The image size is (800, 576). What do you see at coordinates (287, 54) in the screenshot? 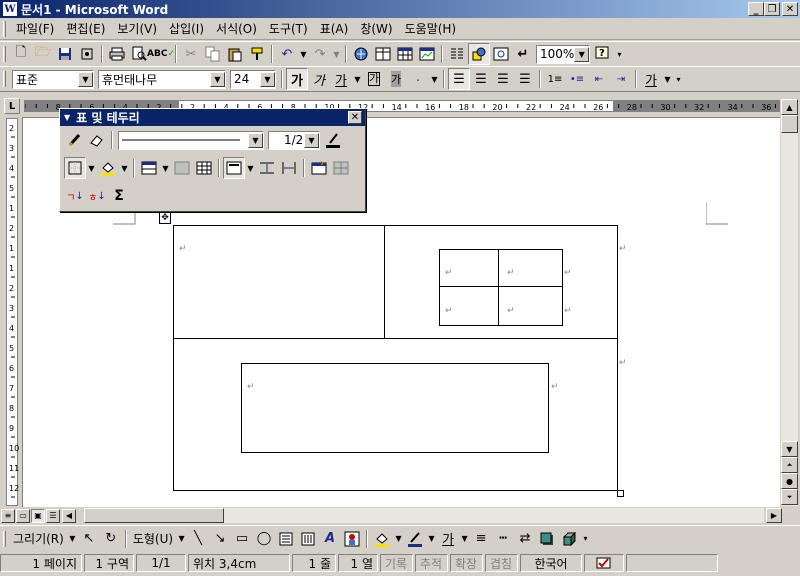
I see `undo-icon: ↶` at bounding box center [287, 54].